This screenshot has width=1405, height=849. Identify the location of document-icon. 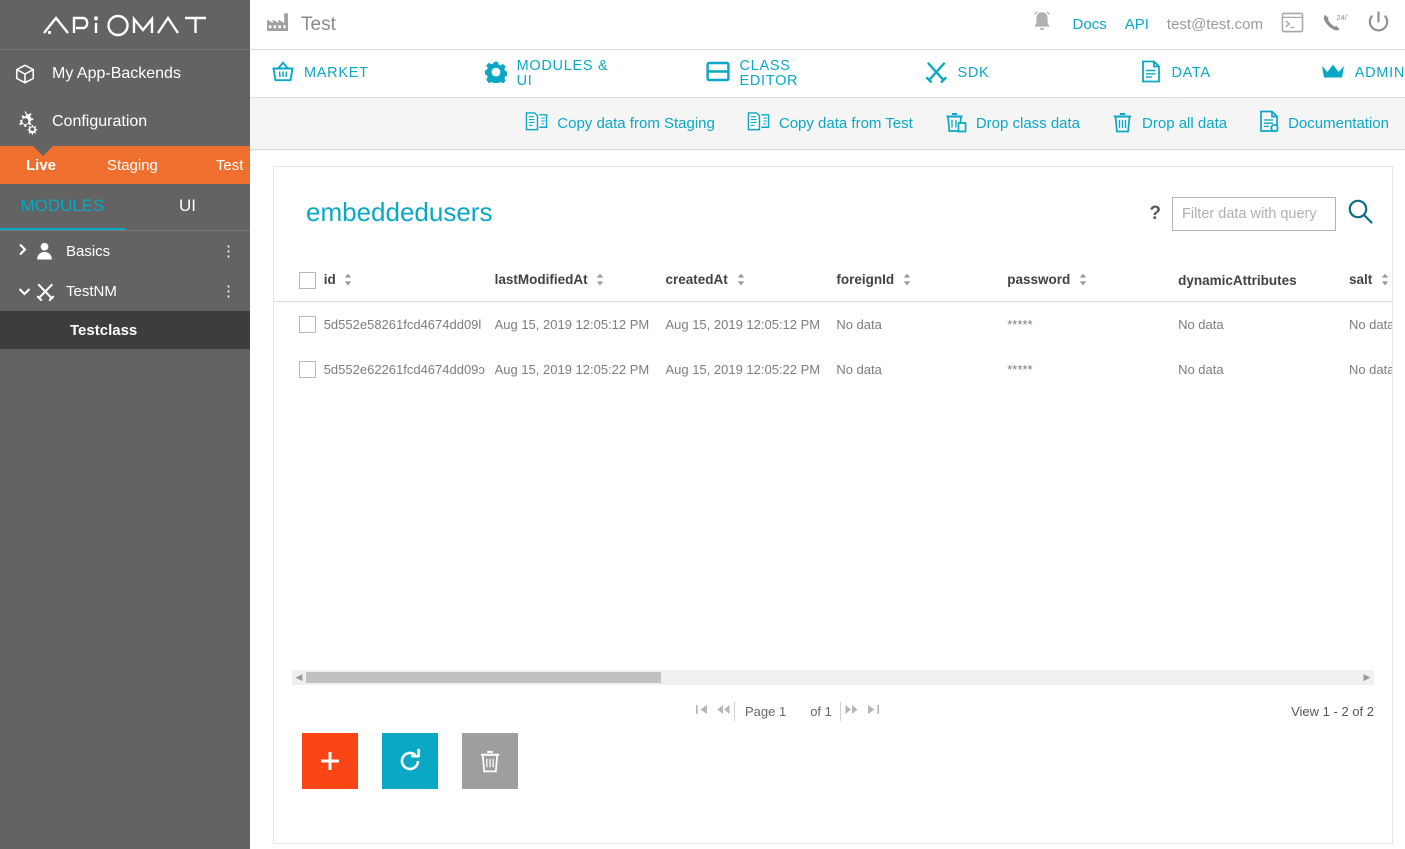
(1151, 73).